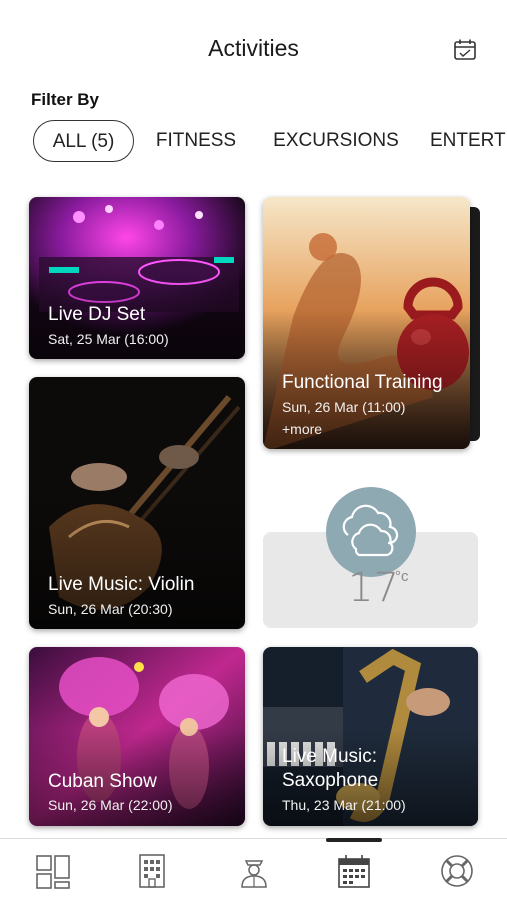 The image size is (507, 900). Describe the element at coordinates (152, 871) in the screenshot. I see `hotel-icon` at that location.